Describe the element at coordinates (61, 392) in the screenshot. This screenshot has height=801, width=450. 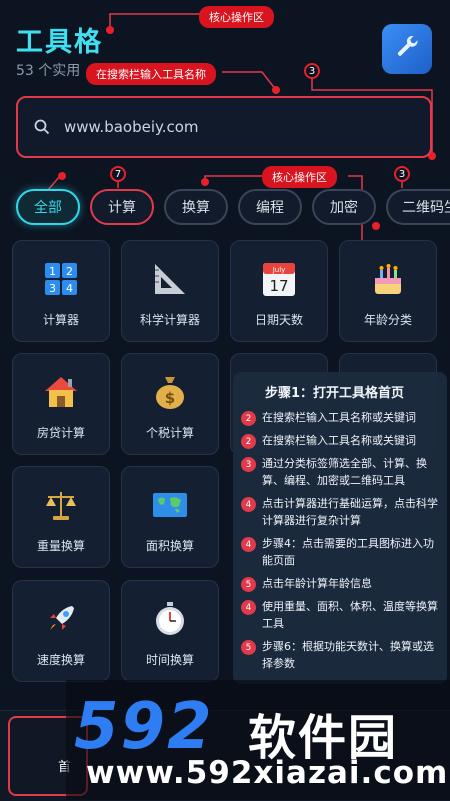
I see `house-icon` at that location.